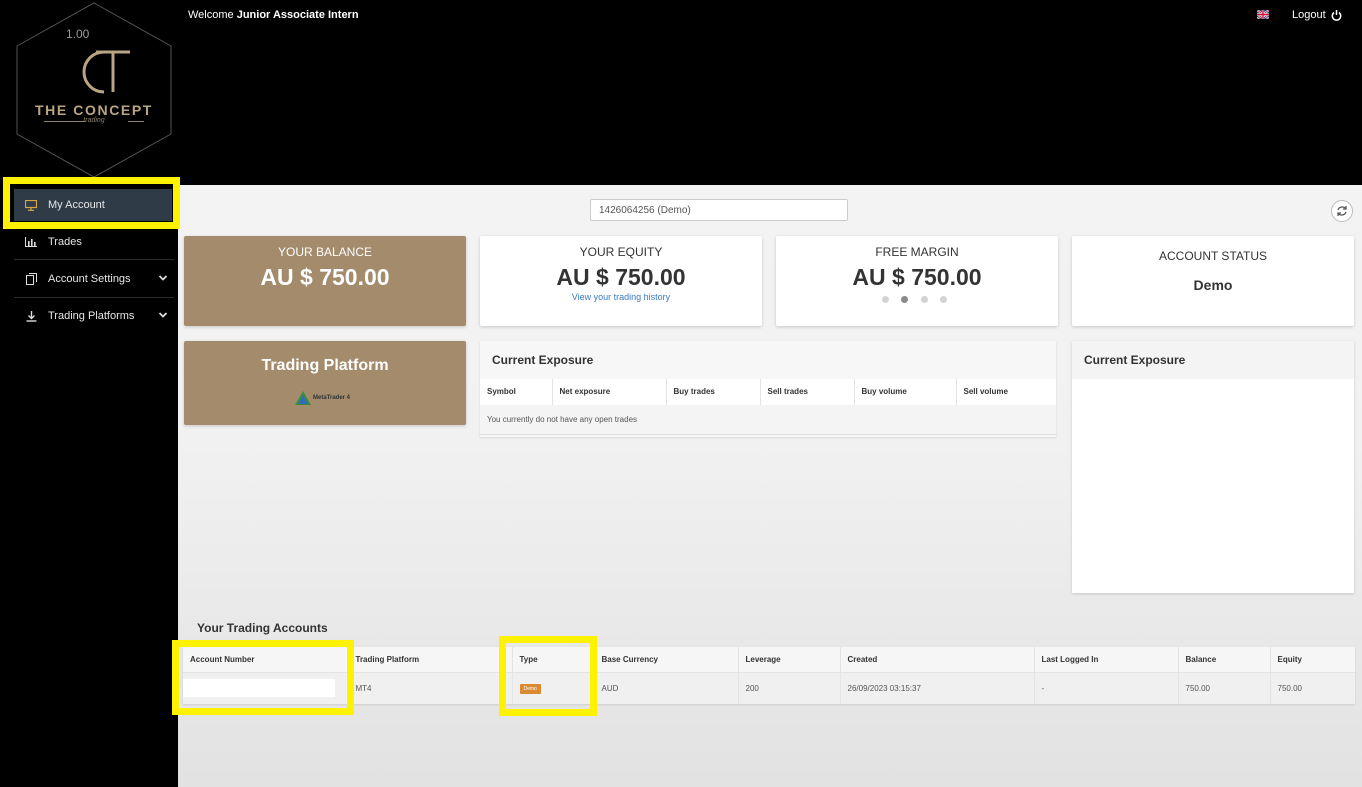 The height and width of the screenshot is (787, 1362). I want to click on column-header: Equity, so click(1312, 660).